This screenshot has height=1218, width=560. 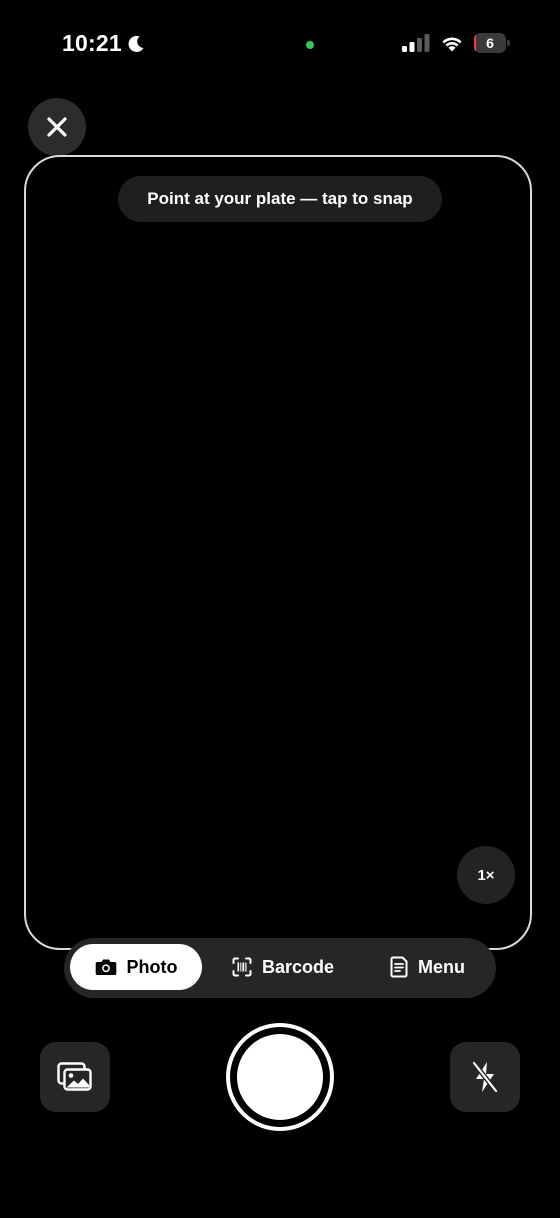 I want to click on wifi-icon, so click(x=452, y=44).